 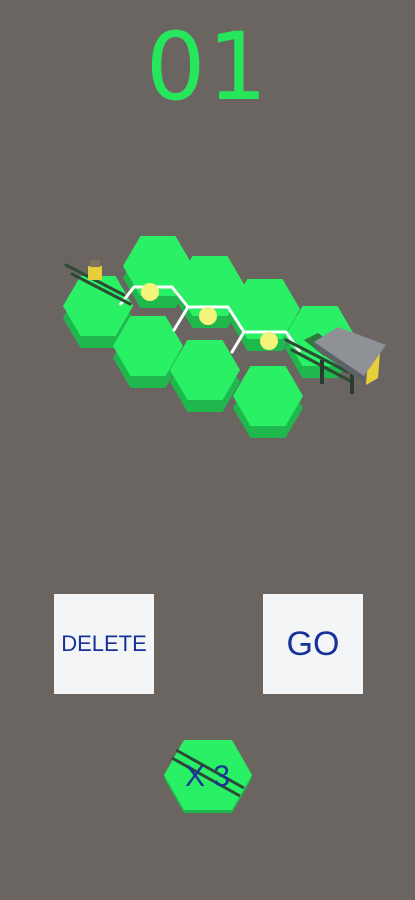 I want to click on tile-tops, so click(x=209, y=331).